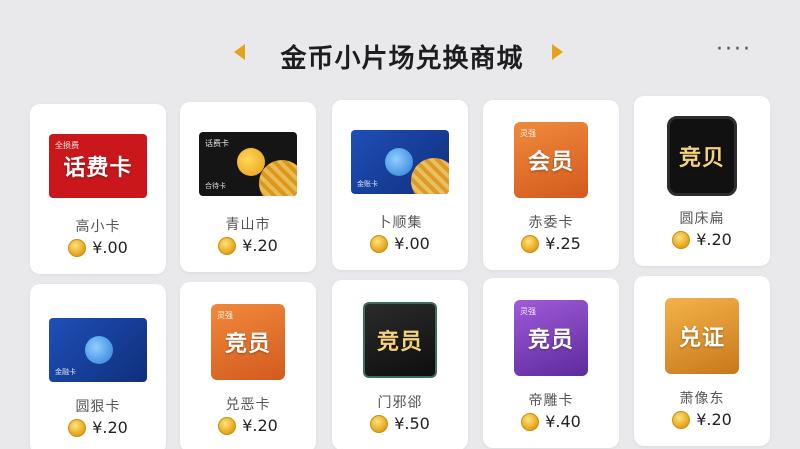 The width and height of the screenshot is (800, 449). I want to click on item-name: 帝雕卡, so click(551, 401).